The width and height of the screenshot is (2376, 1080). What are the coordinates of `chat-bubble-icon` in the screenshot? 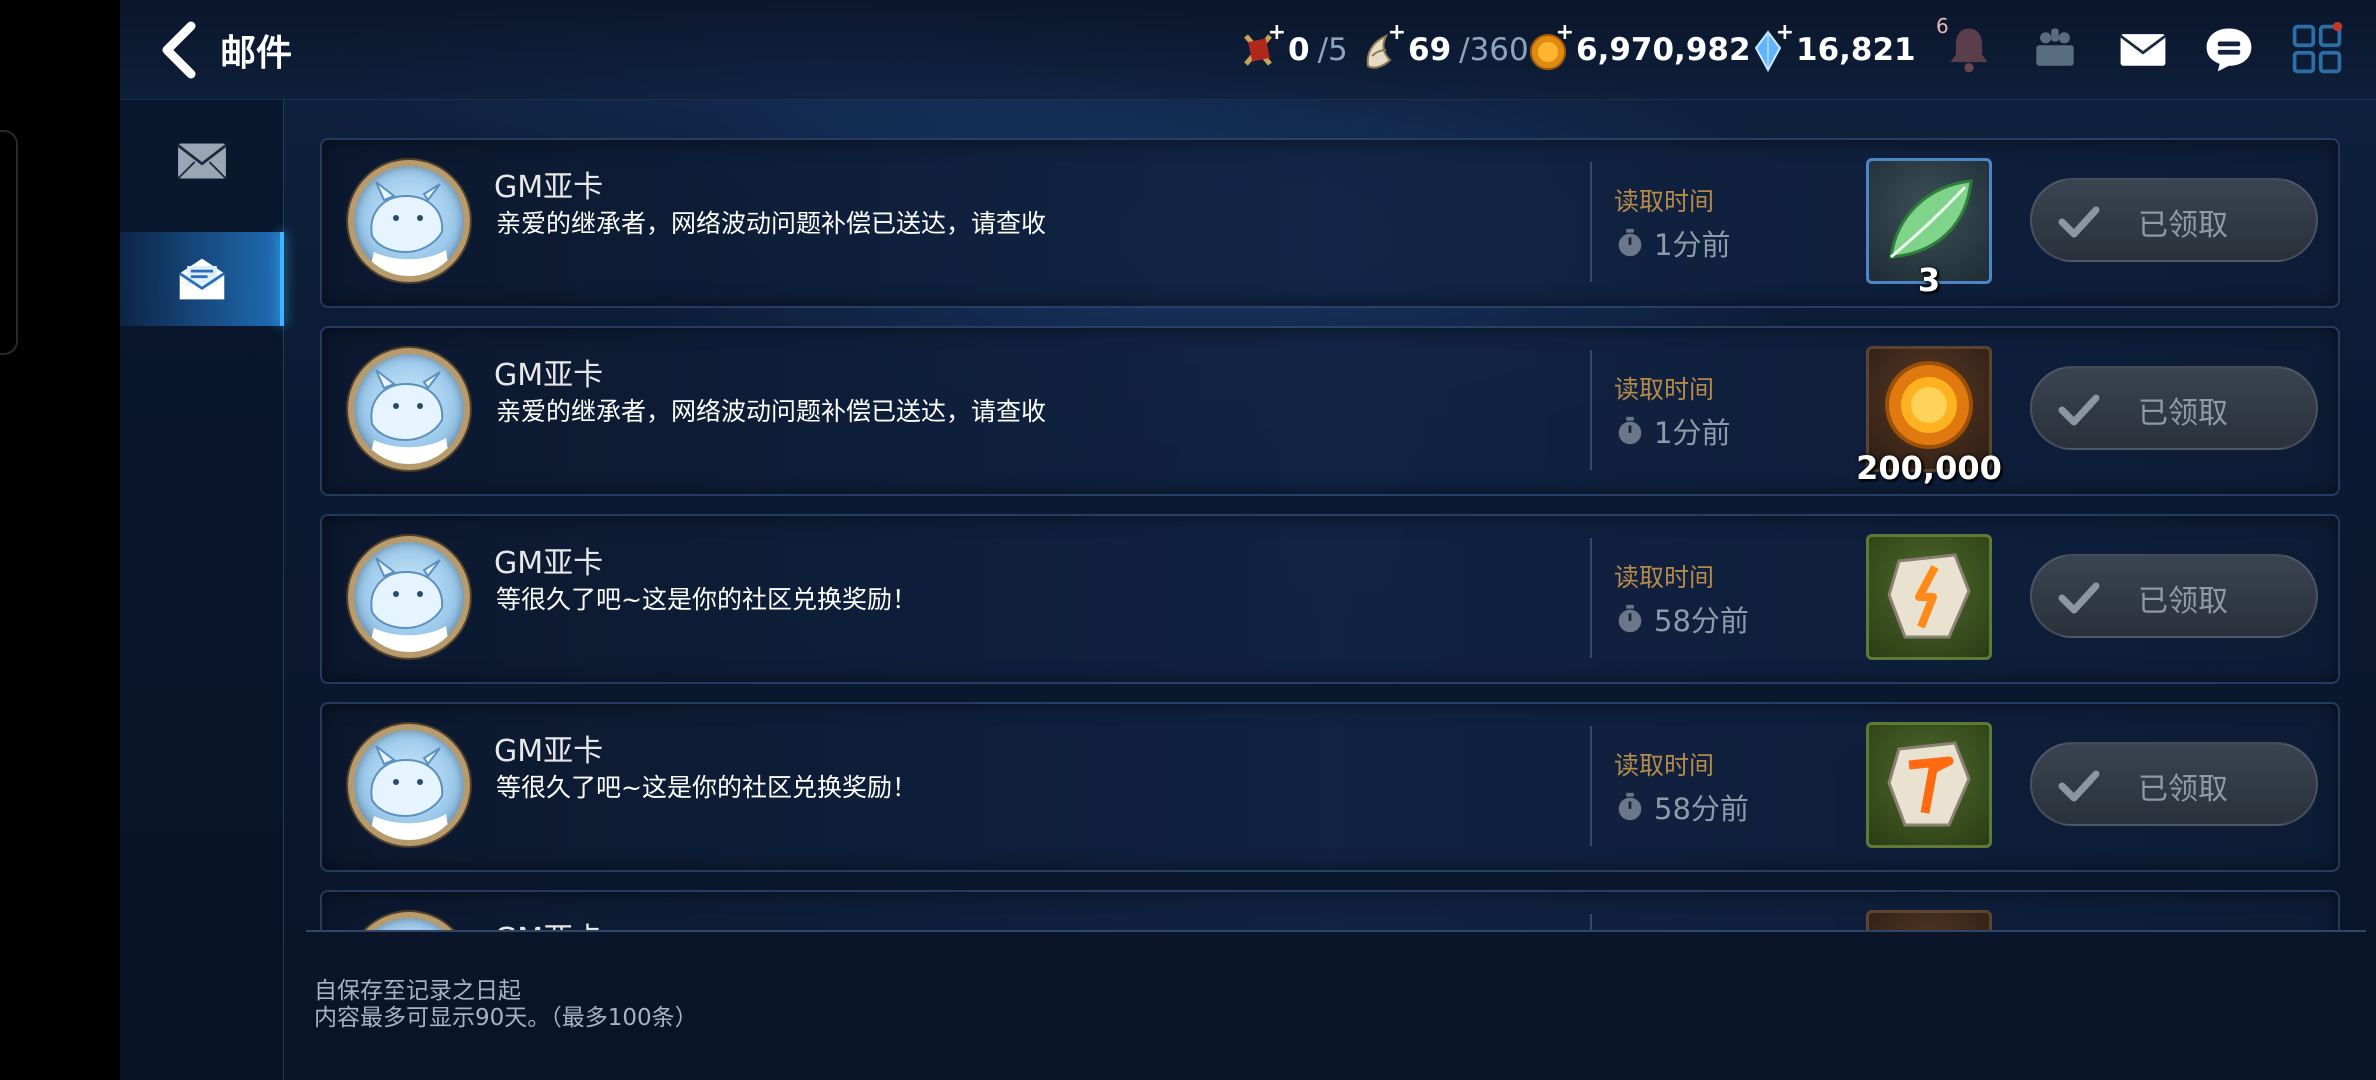 It's located at (2229, 50).